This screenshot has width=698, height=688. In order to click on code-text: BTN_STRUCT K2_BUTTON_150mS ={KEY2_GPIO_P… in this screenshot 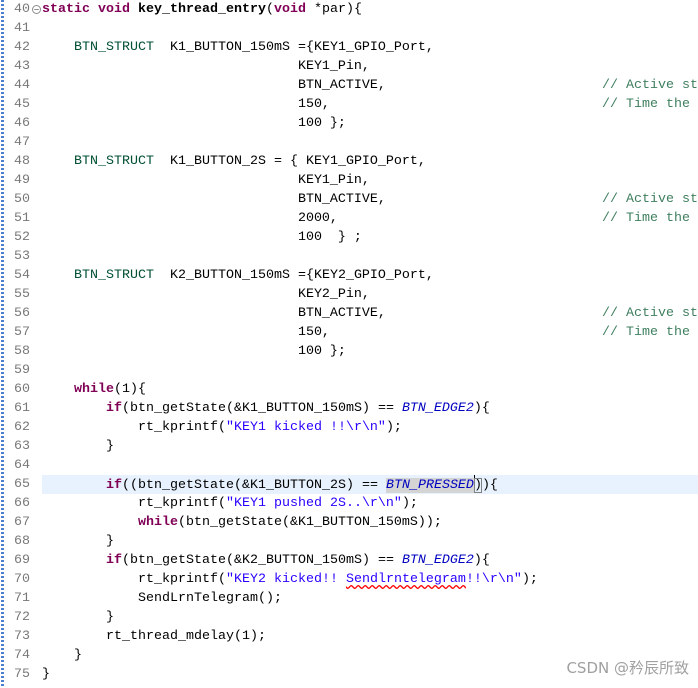, I will do `click(370, 275)`.